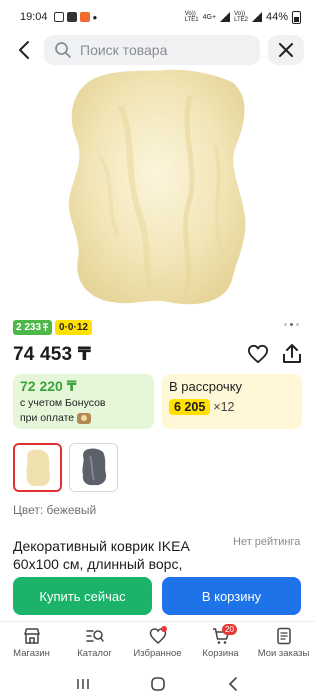 This screenshot has width=320, height=700. What do you see at coordinates (220, 644) in the screenshot?
I see `nav-item-cart: 20 Корзина` at bounding box center [220, 644].